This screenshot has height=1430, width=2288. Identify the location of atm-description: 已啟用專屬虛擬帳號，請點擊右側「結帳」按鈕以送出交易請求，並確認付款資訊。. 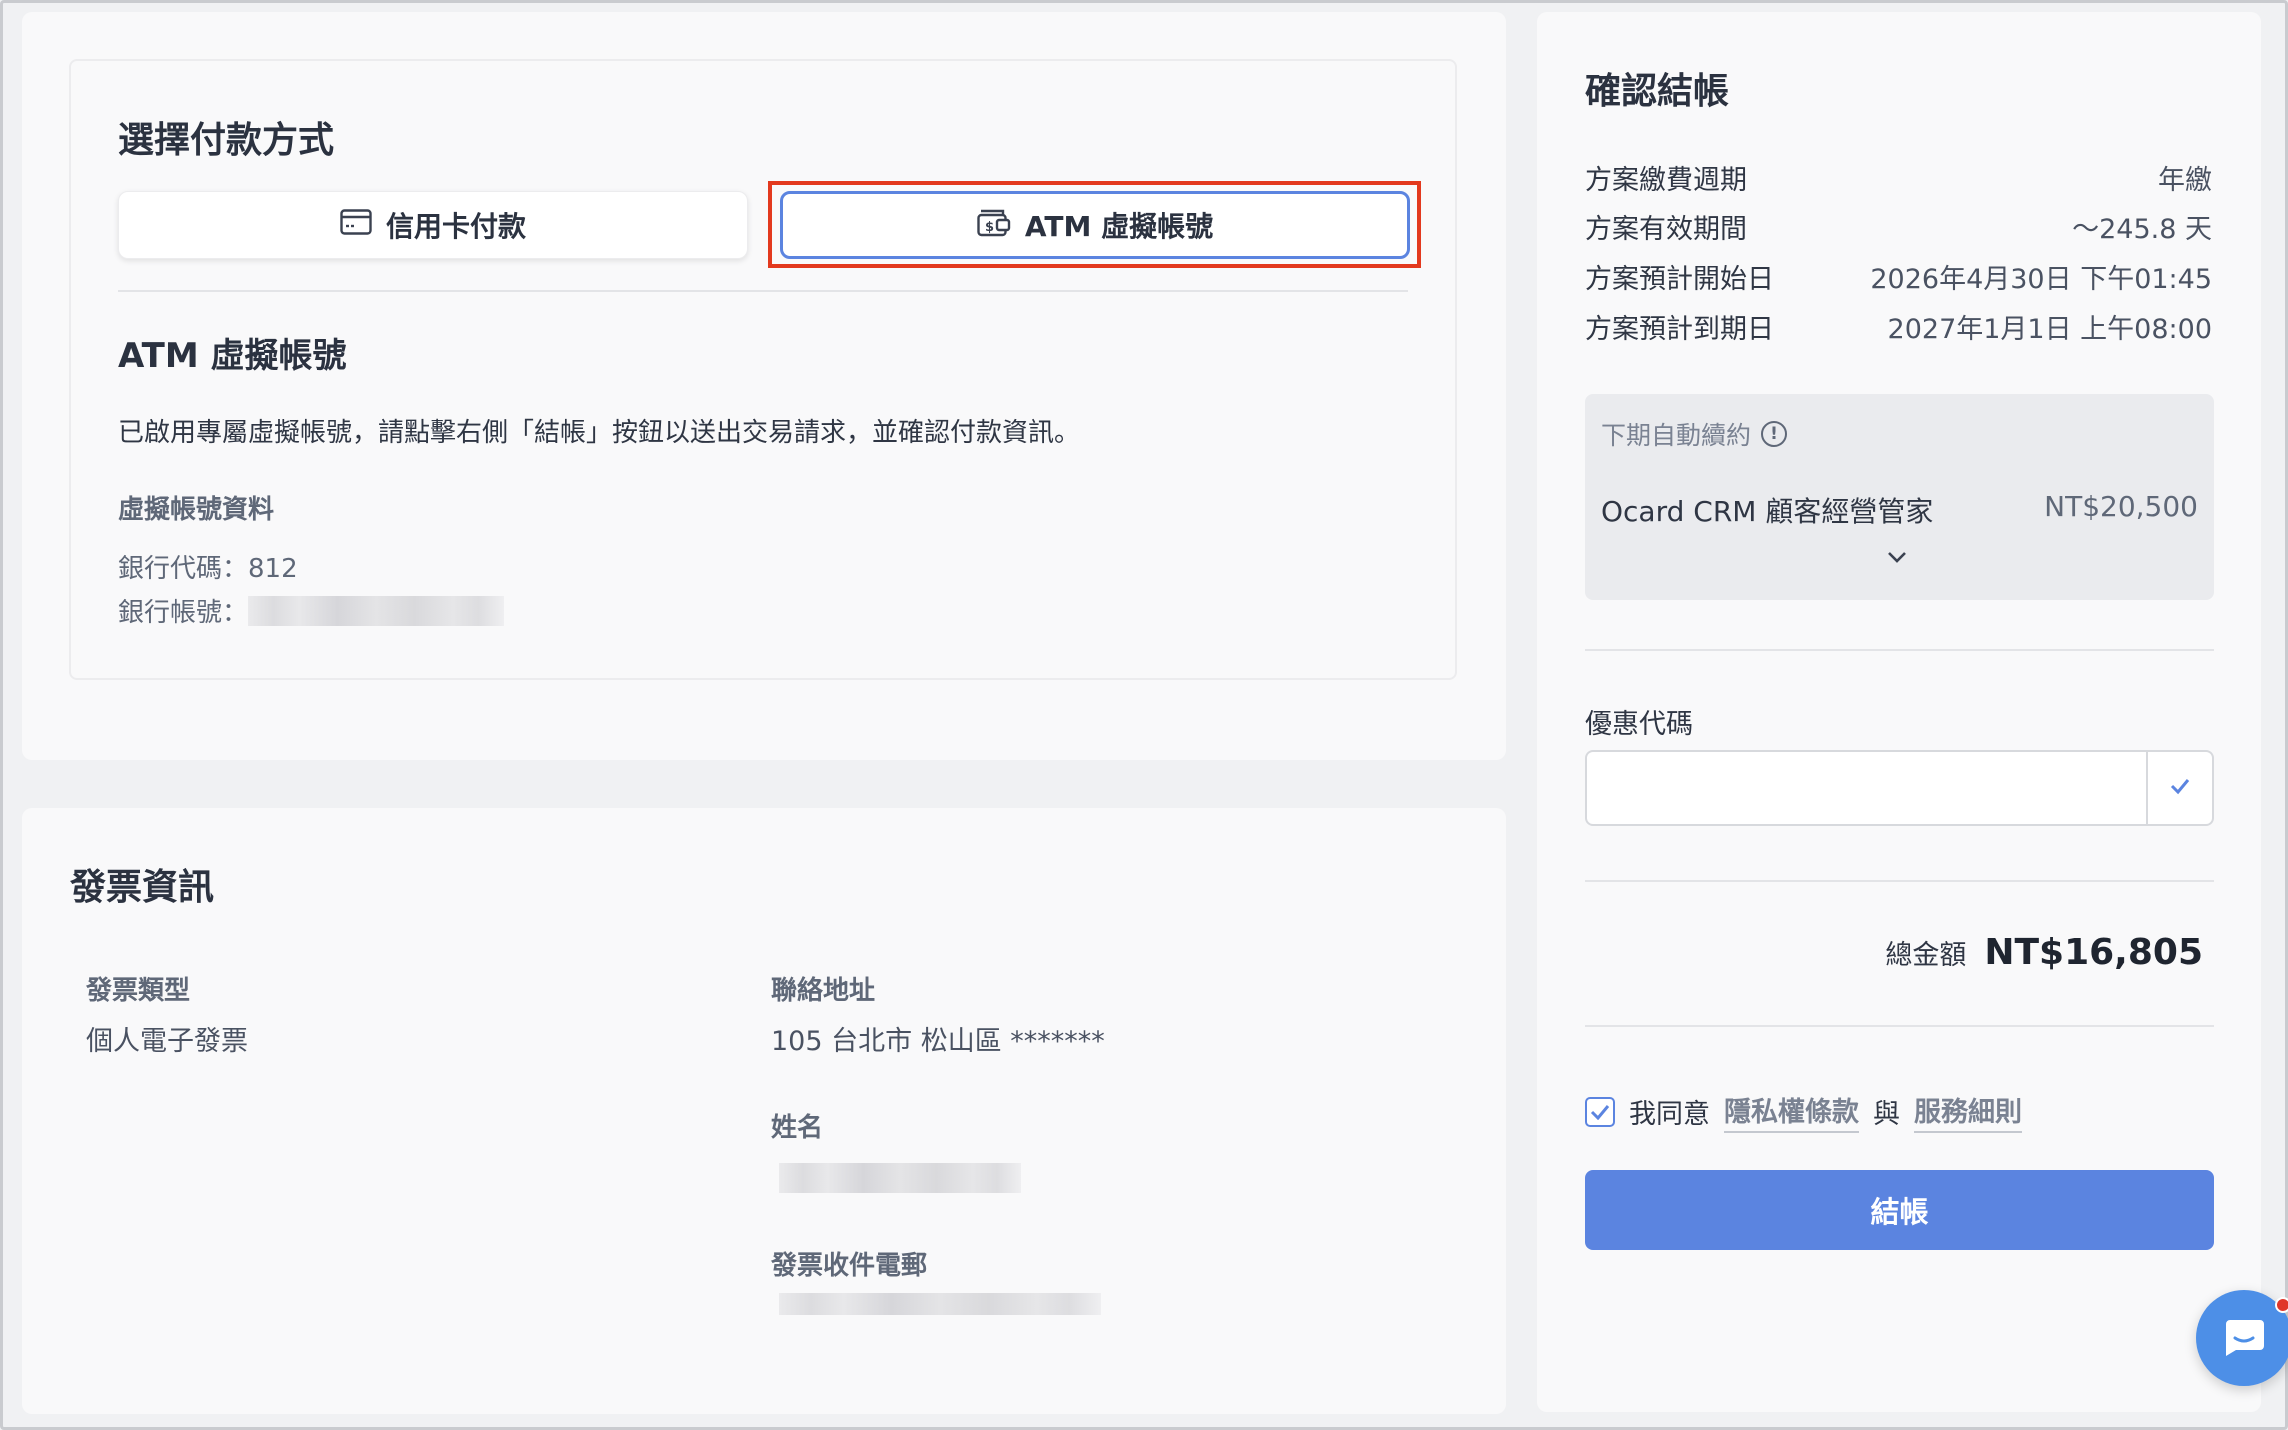
(599, 433).